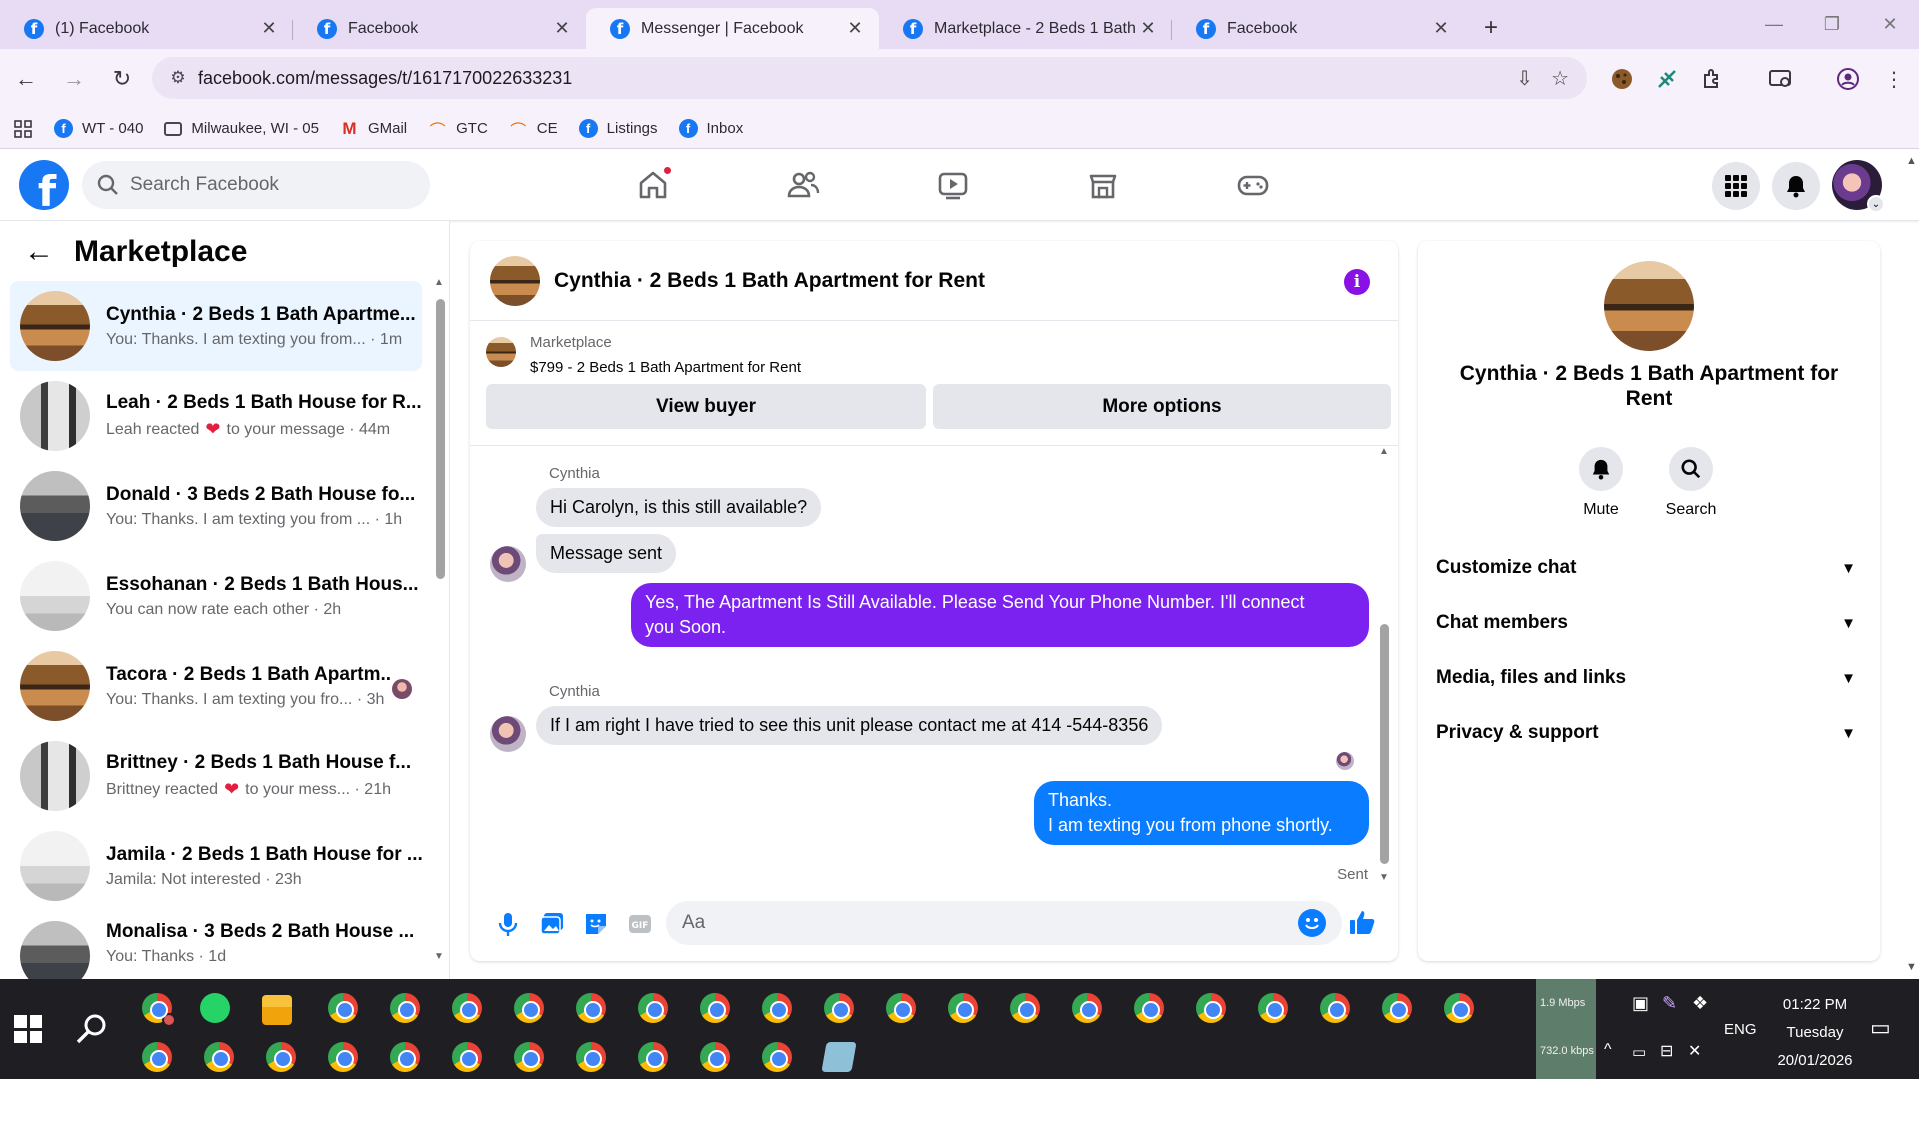 The image size is (1919, 1143). I want to click on back-icon: ←, so click(26, 79).